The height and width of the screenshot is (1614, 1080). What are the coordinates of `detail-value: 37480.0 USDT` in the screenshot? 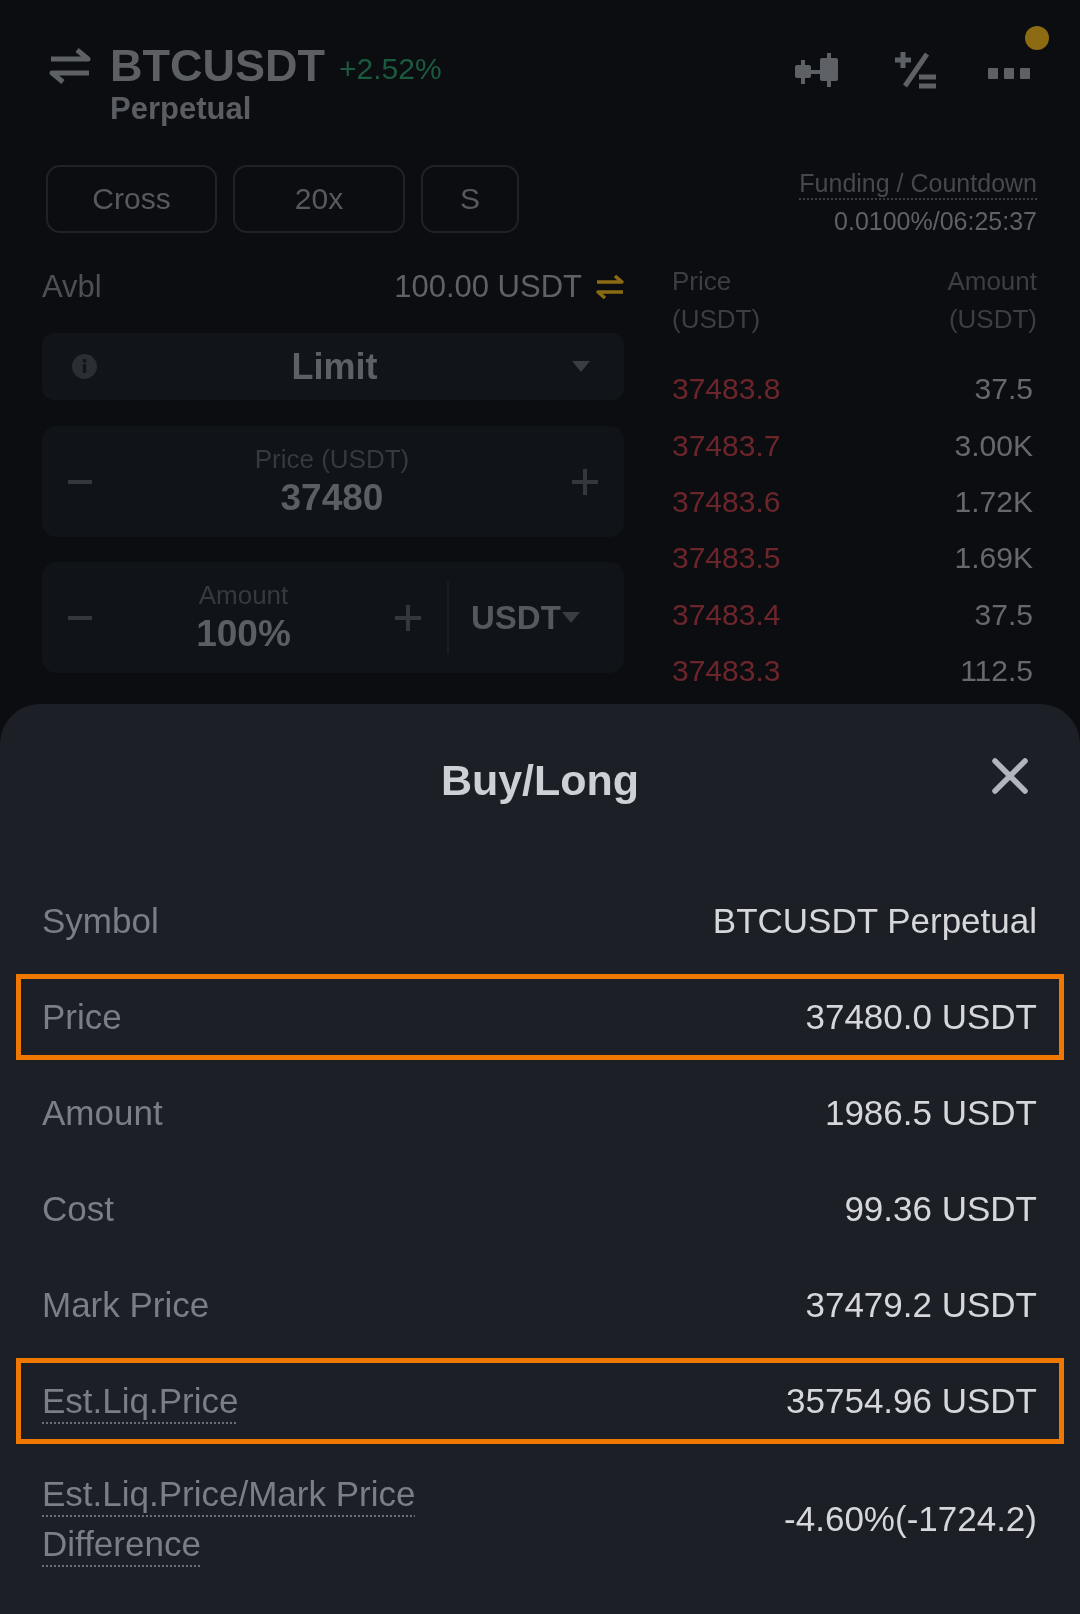 It's located at (921, 1017).